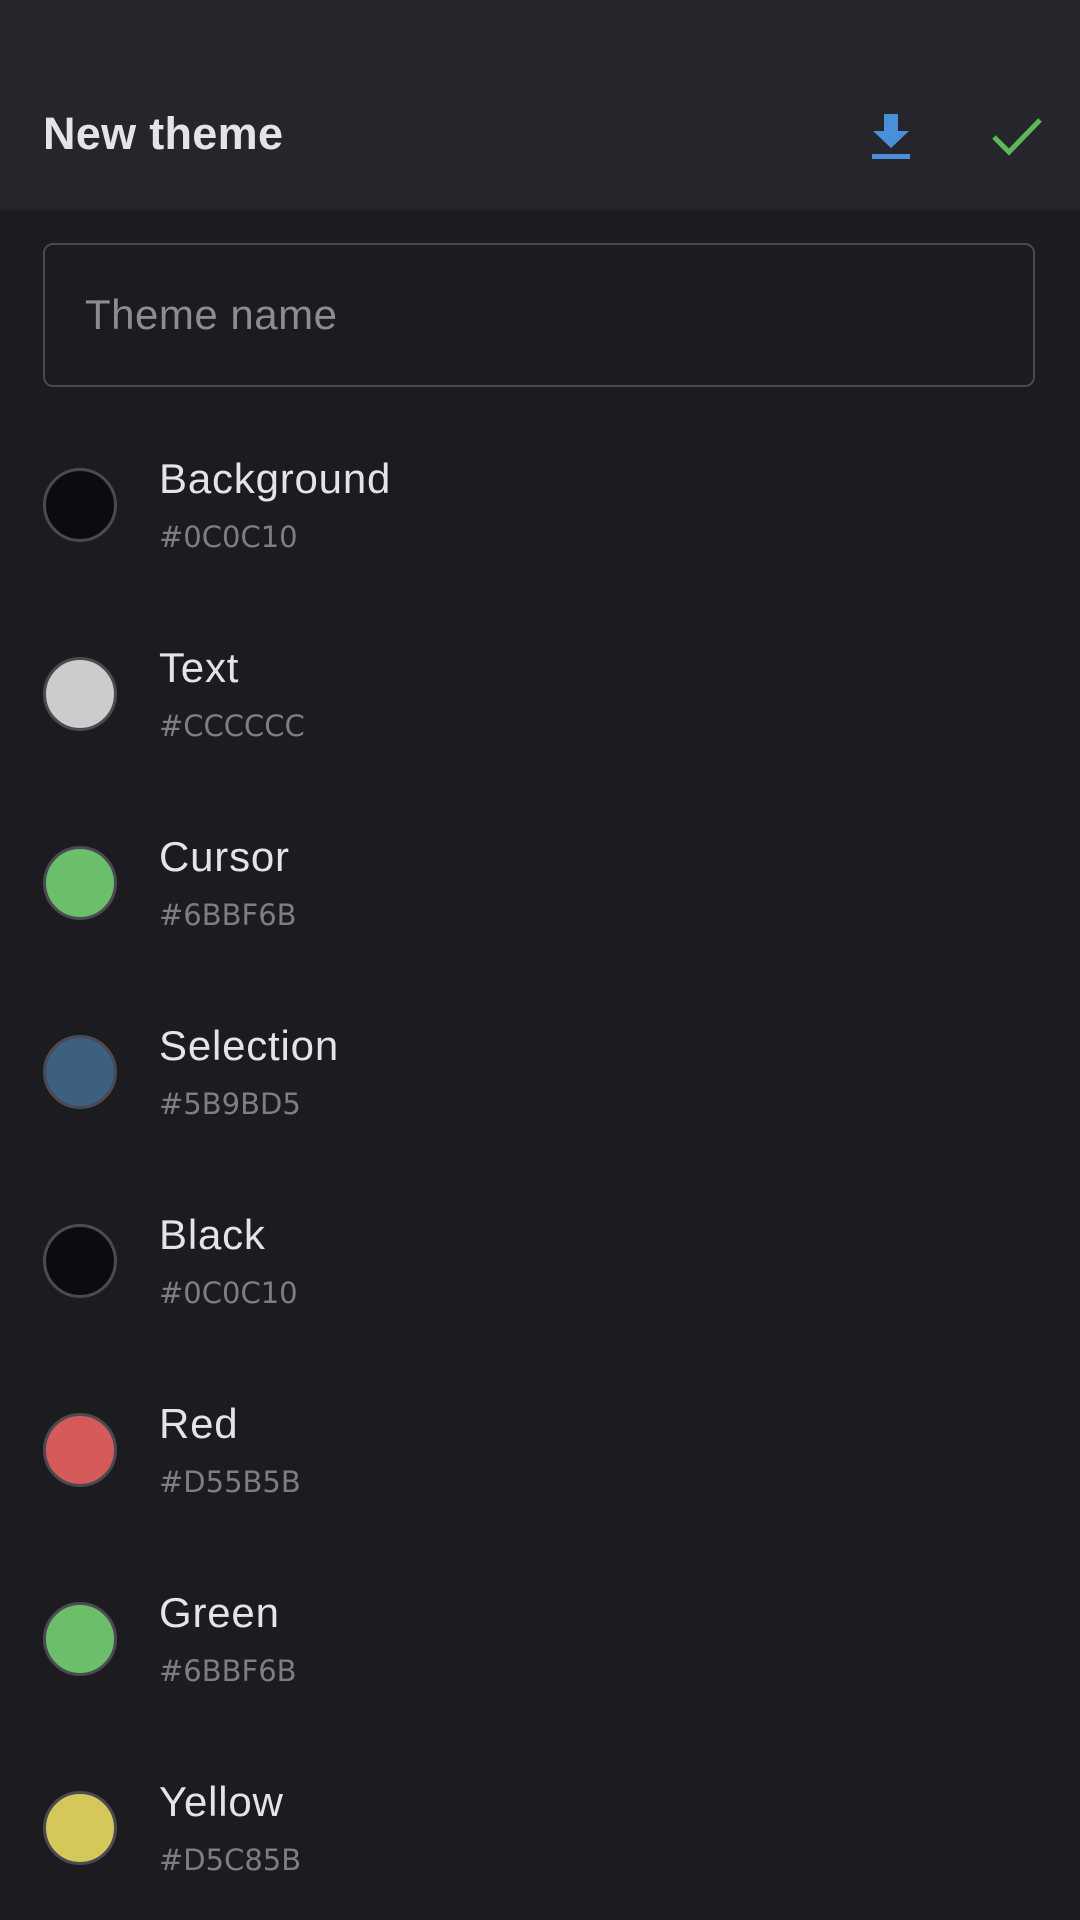 The height and width of the screenshot is (1920, 1080). What do you see at coordinates (219, 1612) in the screenshot?
I see `color-label: Green` at bounding box center [219, 1612].